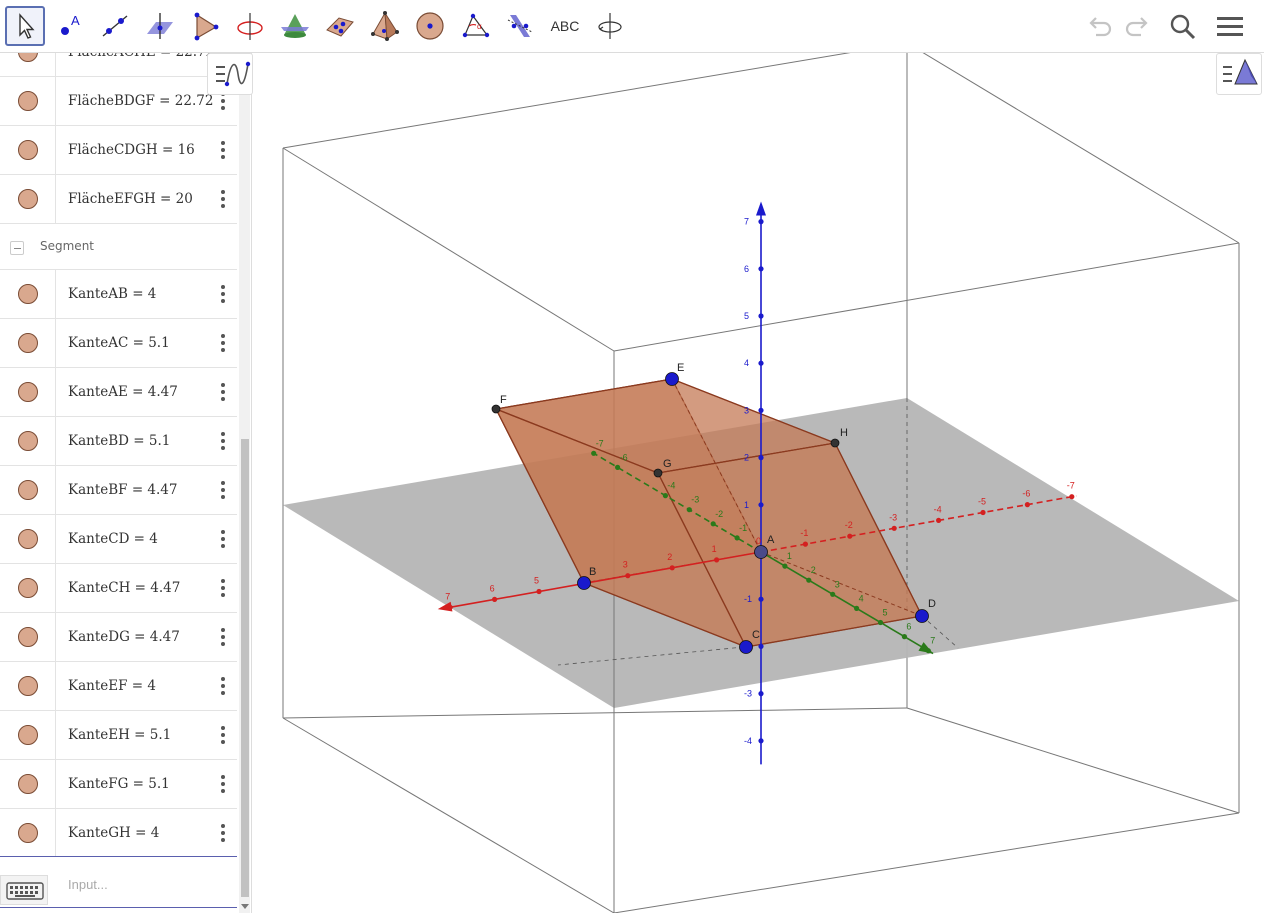 This screenshot has height=913, width=1264. What do you see at coordinates (118, 490) in the screenshot?
I see `algebra-row: KanteBF = 4.47` at bounding box center [118, 490].